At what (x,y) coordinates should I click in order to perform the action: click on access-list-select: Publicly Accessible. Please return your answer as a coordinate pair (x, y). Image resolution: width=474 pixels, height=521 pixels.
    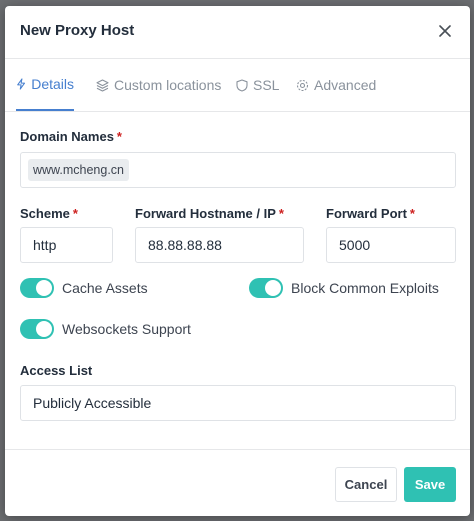
    Looking at the image, I should click on (238, 403).